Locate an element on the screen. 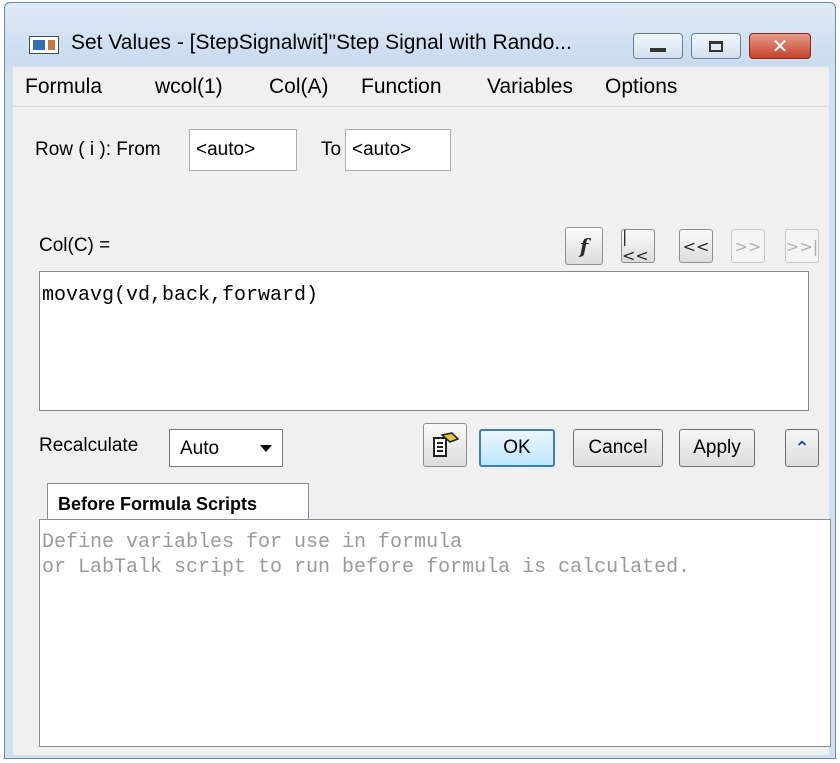 The image size is (840, 763). ok-button: OK is located at coordinates (517, 448).